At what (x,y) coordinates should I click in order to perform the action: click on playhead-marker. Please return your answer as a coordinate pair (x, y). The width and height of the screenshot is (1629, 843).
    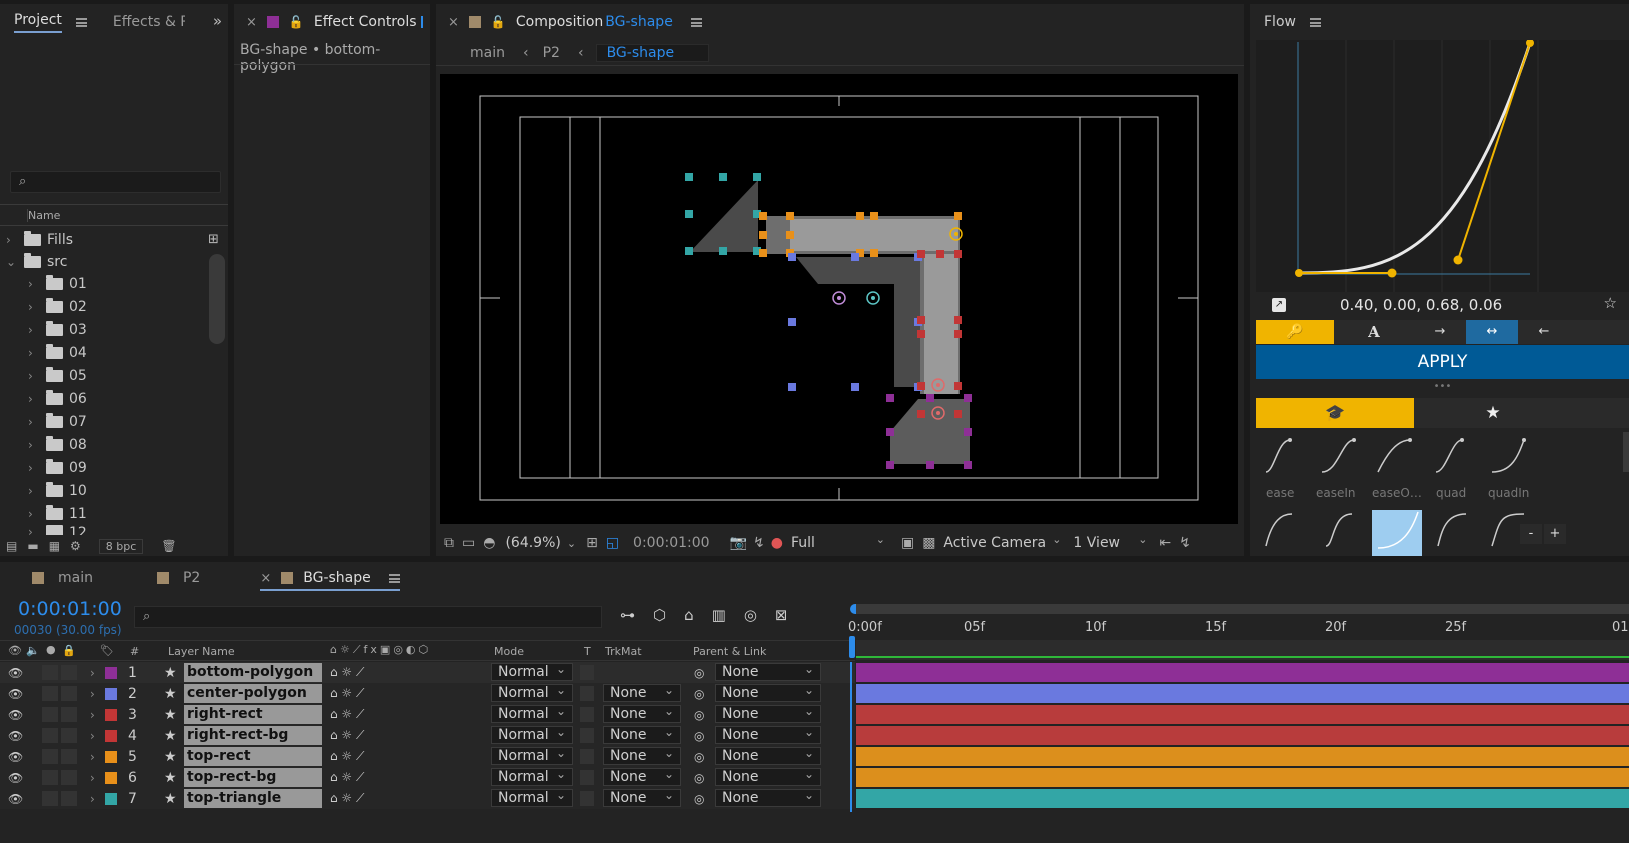
    Looking at the image, I should click on (852, 647).